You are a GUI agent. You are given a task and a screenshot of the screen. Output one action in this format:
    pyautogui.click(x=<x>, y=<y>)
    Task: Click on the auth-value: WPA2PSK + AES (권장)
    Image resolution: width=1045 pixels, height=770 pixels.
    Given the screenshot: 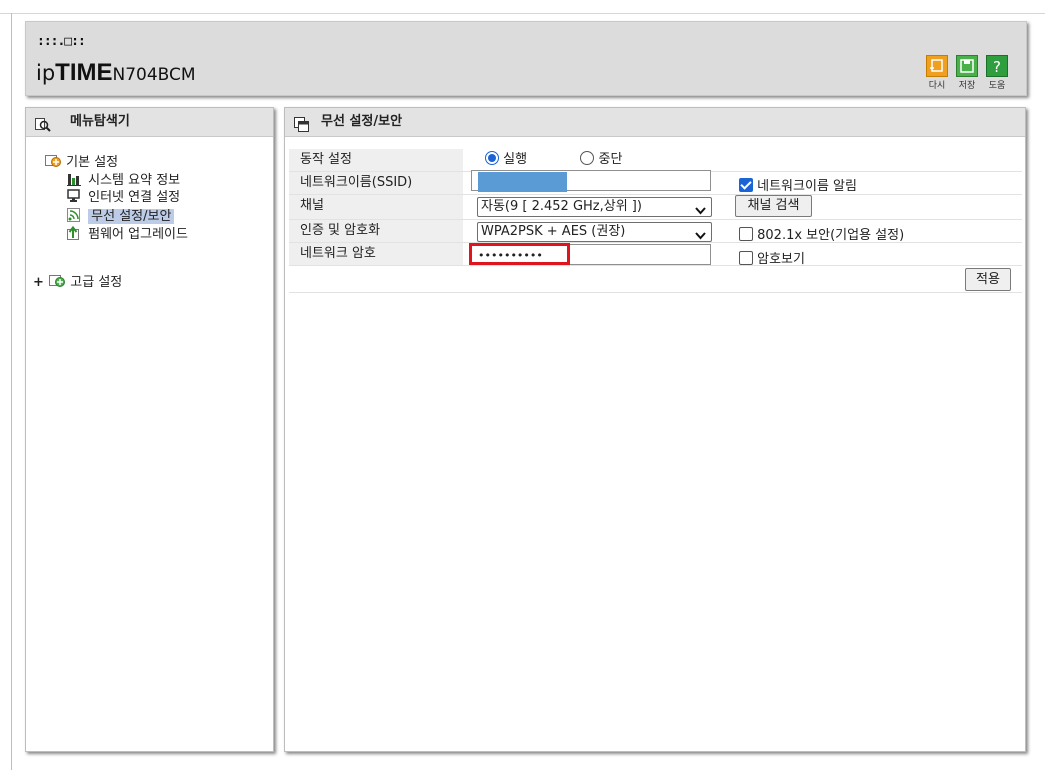 What is the action you would take?
    pyautogui.click(x=553, y=231)
    